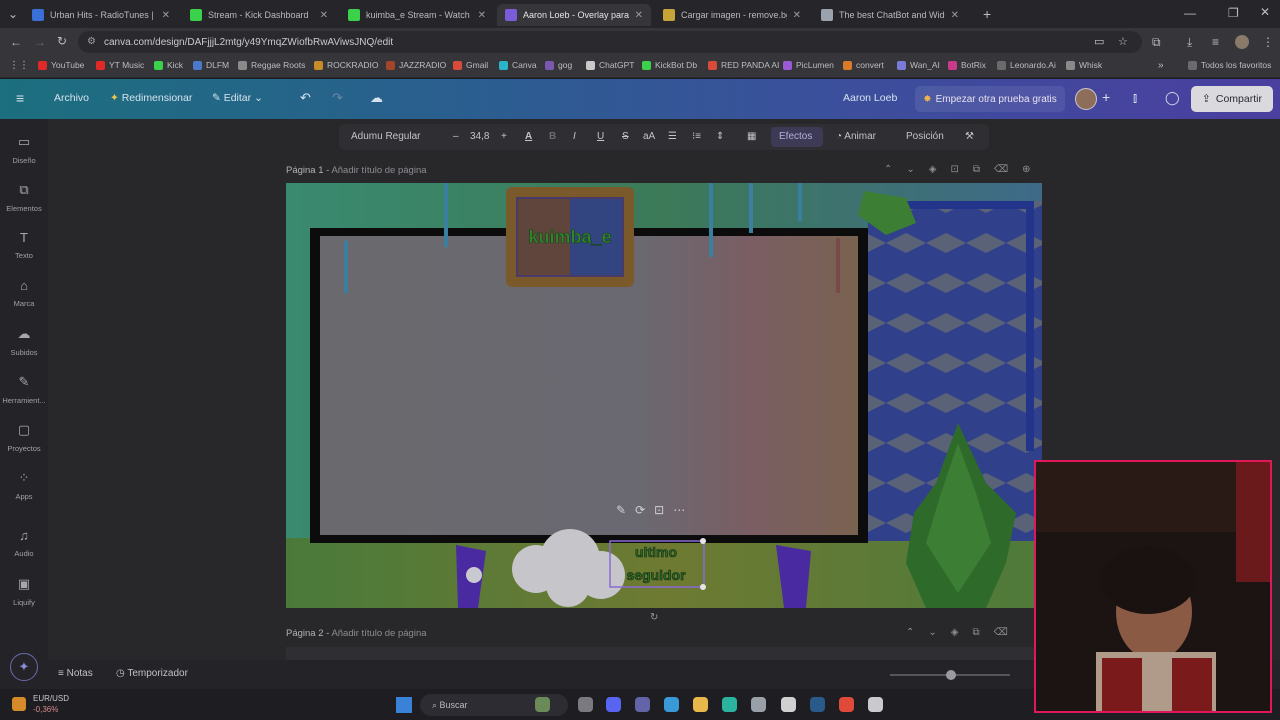  Describe the element at coordinates (378, 170) in the screenshot. I see `page-1-title-input: Añadir título de página` at that location.